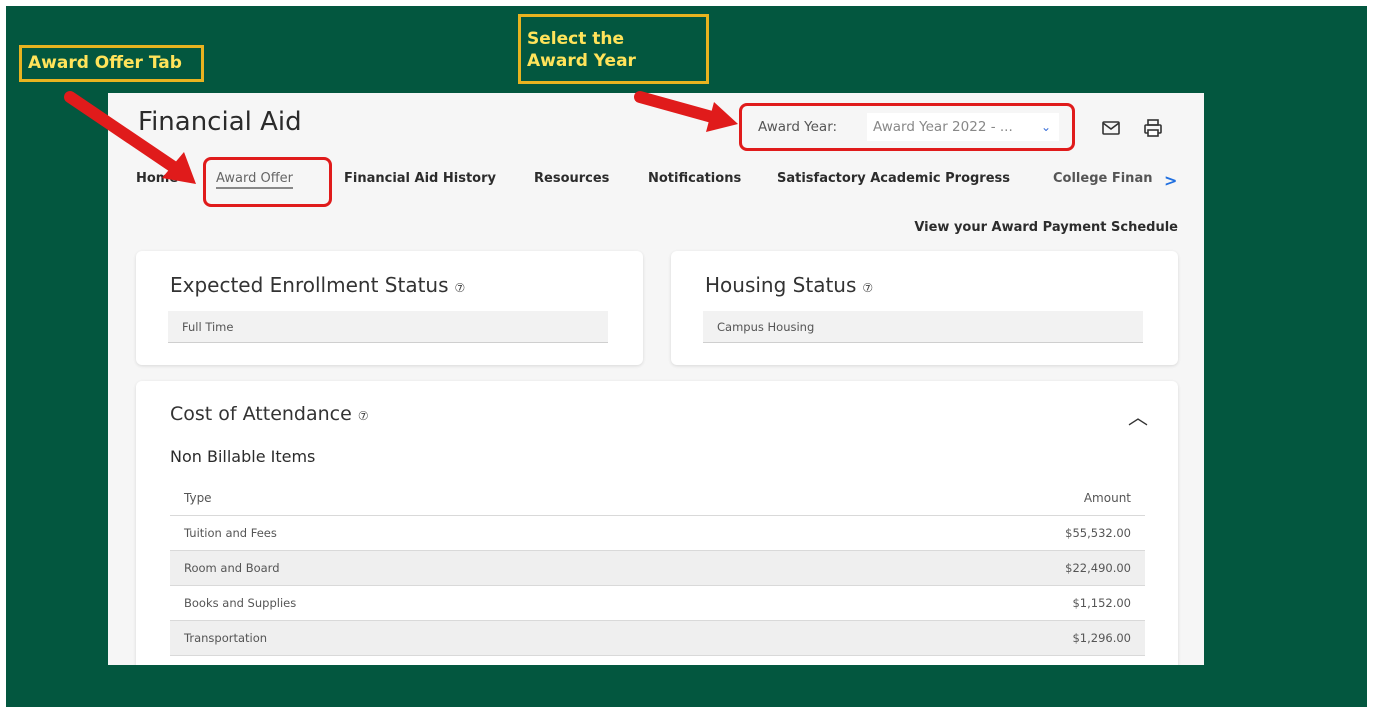 This screenshot has width=1375, height=713. I want to click on award-offer-highlight, so click(267, 182).